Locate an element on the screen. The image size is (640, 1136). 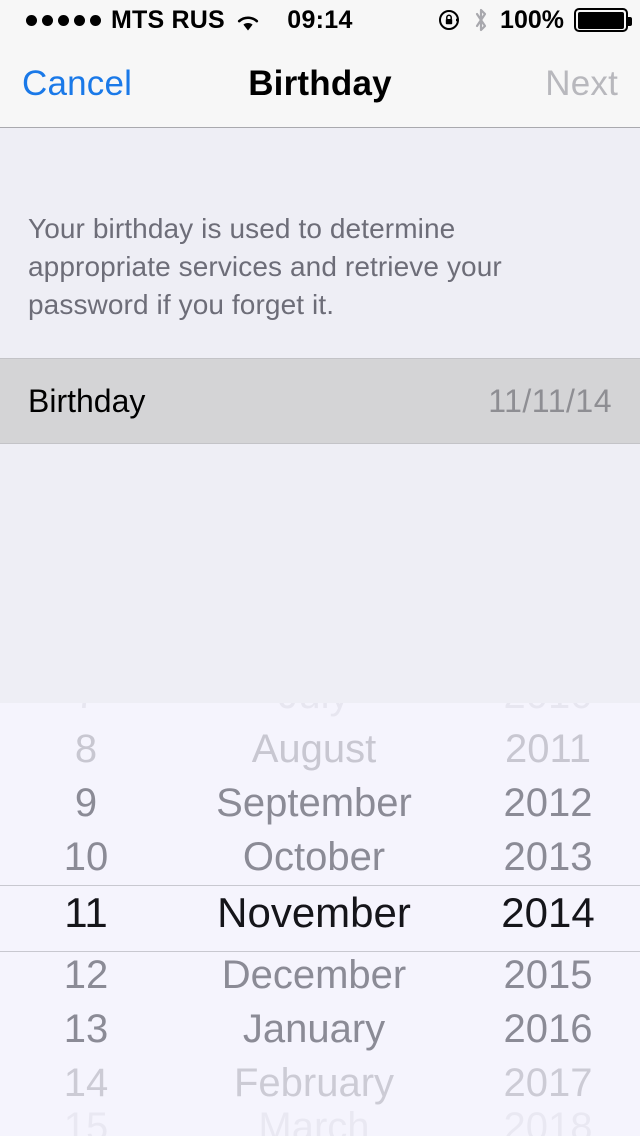
date-picker-month-option: November is located at coordinates (314, 913).